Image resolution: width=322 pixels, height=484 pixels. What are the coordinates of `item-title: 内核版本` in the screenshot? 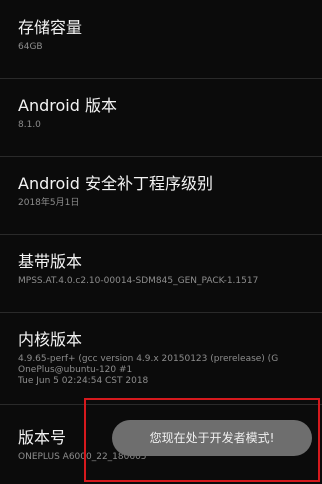 It's located at (50, 339).